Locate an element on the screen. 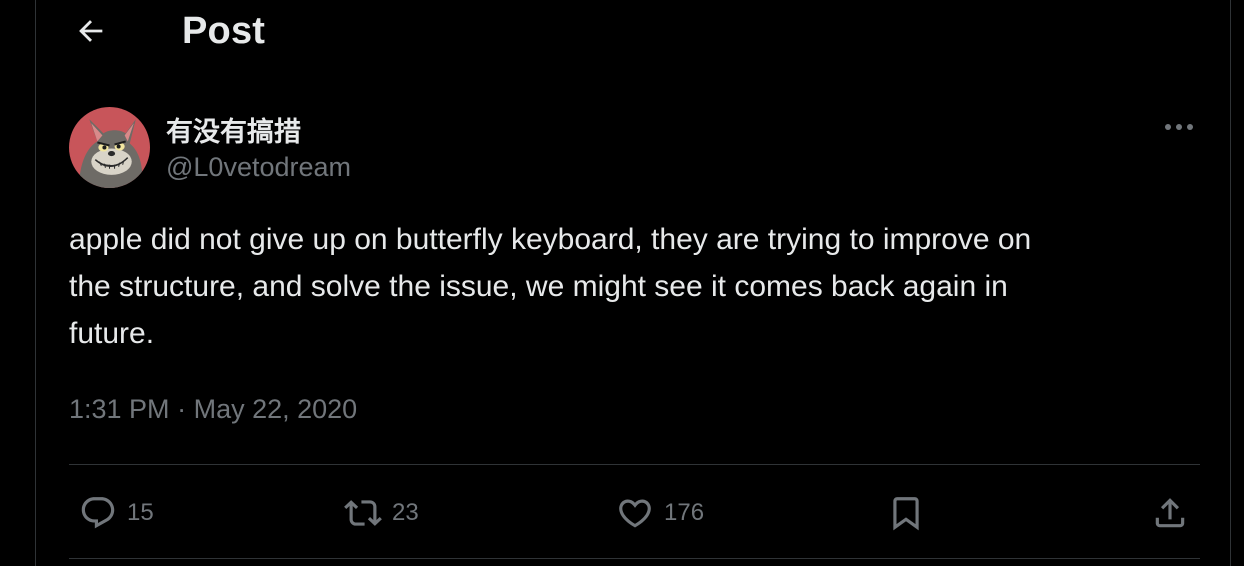 The width and height of the screenshot is (1244, 566). bookmark-icon is located at coordinates (906, 514).